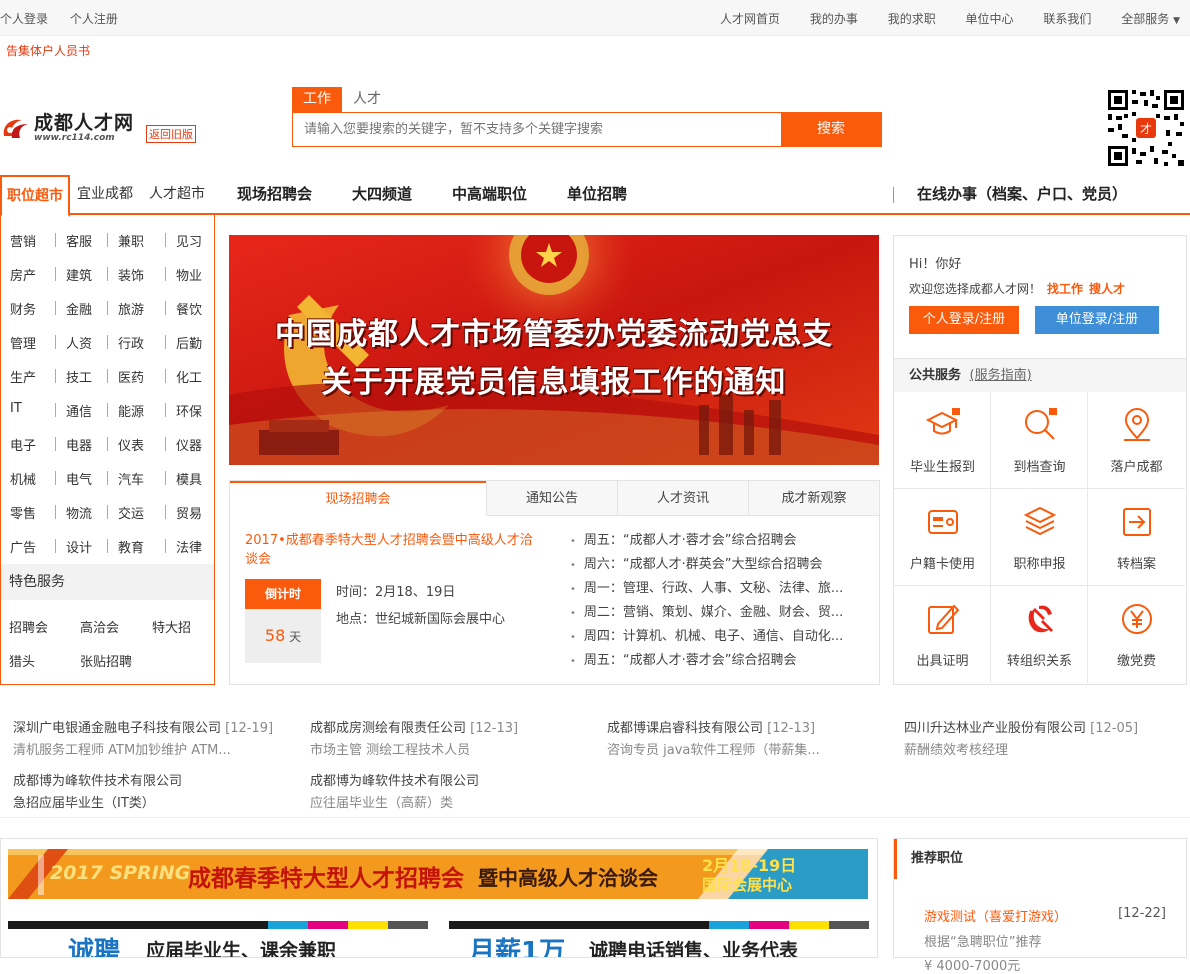 This screenshot has height=974, width=1190. Describe the element at coordinates (388, 728) in the screenshot. I see `company-name: 成都成房测绘有限责任公司` at that location.